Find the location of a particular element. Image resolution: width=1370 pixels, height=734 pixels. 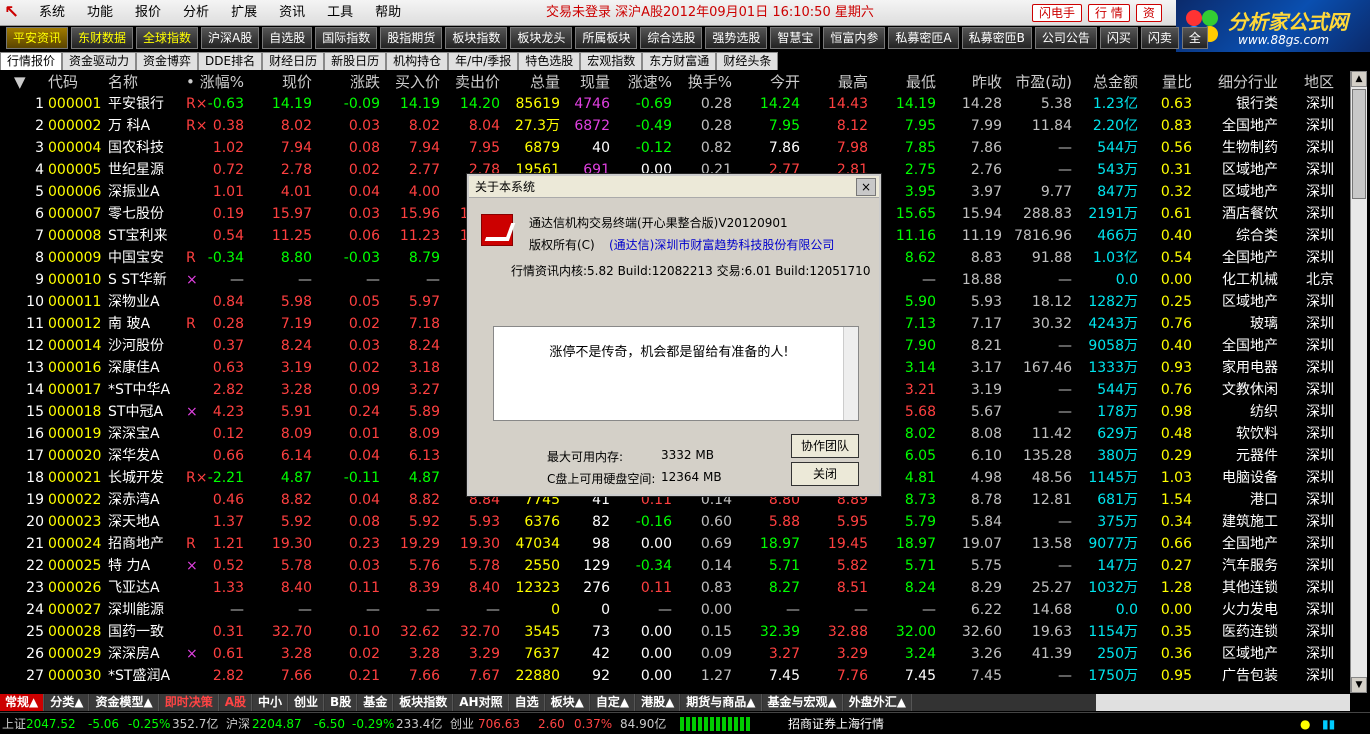

tab-macro-index: 宏观指数 is located at coordinates (611, 61).